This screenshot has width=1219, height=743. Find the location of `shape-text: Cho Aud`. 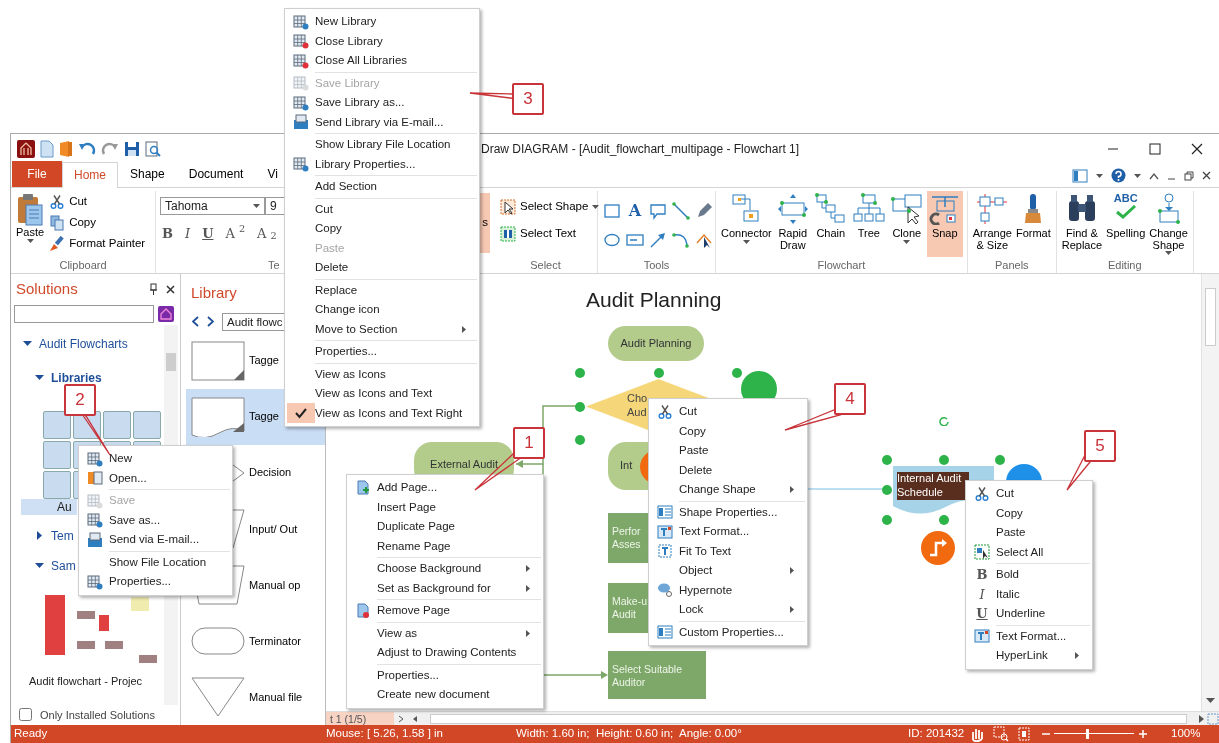

shape-text: Cho Aud is located at coordinates (638, 405).